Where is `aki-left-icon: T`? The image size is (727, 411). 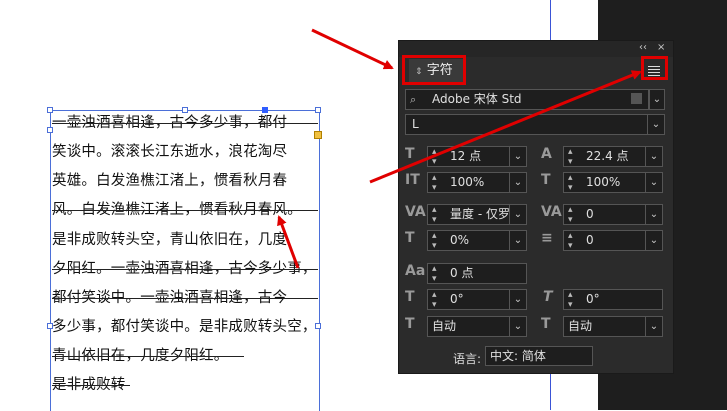
aki-left-icon: T is located at coordinates (410, 324).